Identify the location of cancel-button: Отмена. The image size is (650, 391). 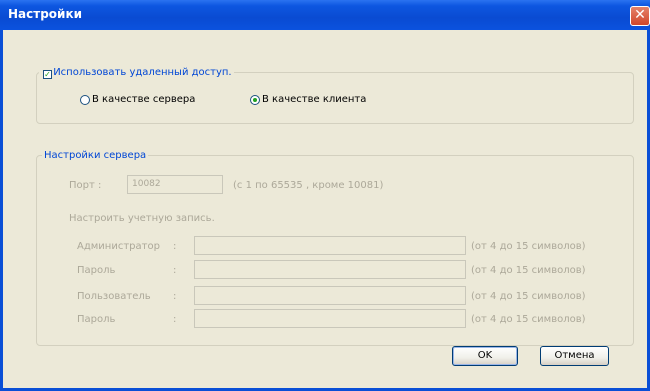
(574, 356).